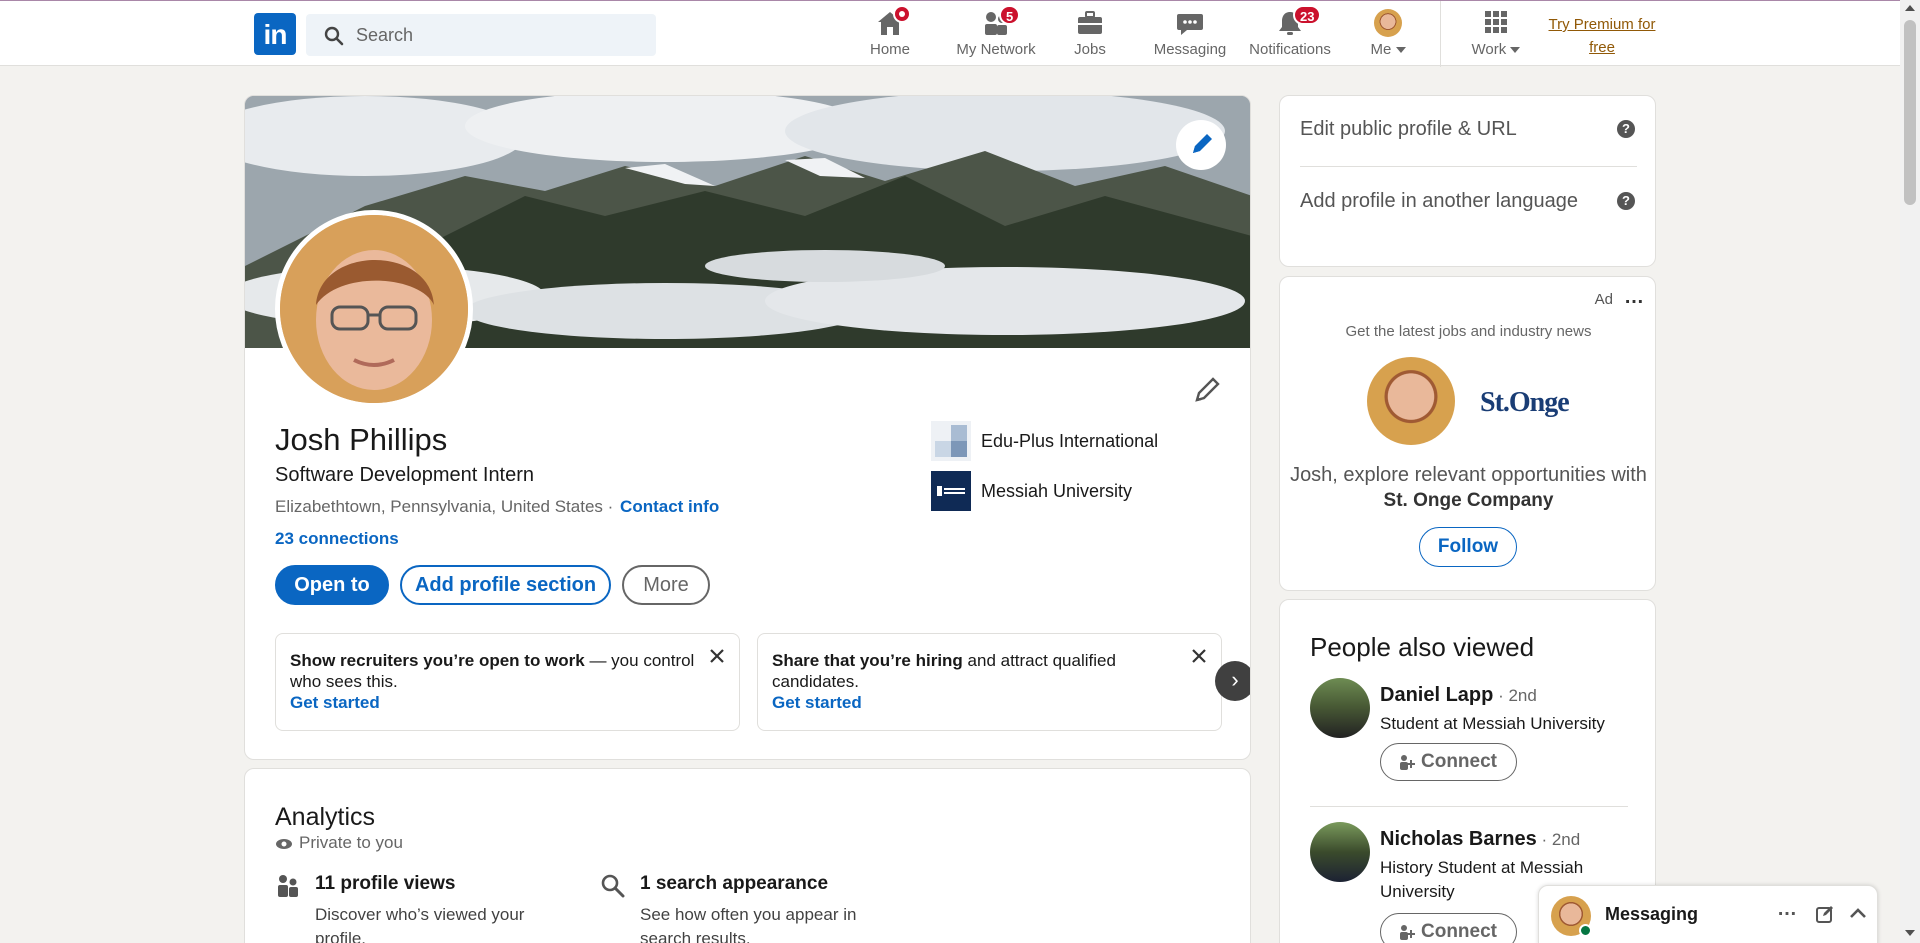  I want to click on messaging-icon, so click(1190, 24).